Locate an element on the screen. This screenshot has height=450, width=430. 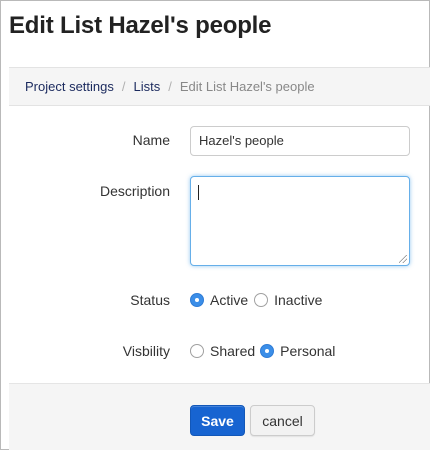
status-radio-group: Active Inactive is located at coordinates (256, 300).